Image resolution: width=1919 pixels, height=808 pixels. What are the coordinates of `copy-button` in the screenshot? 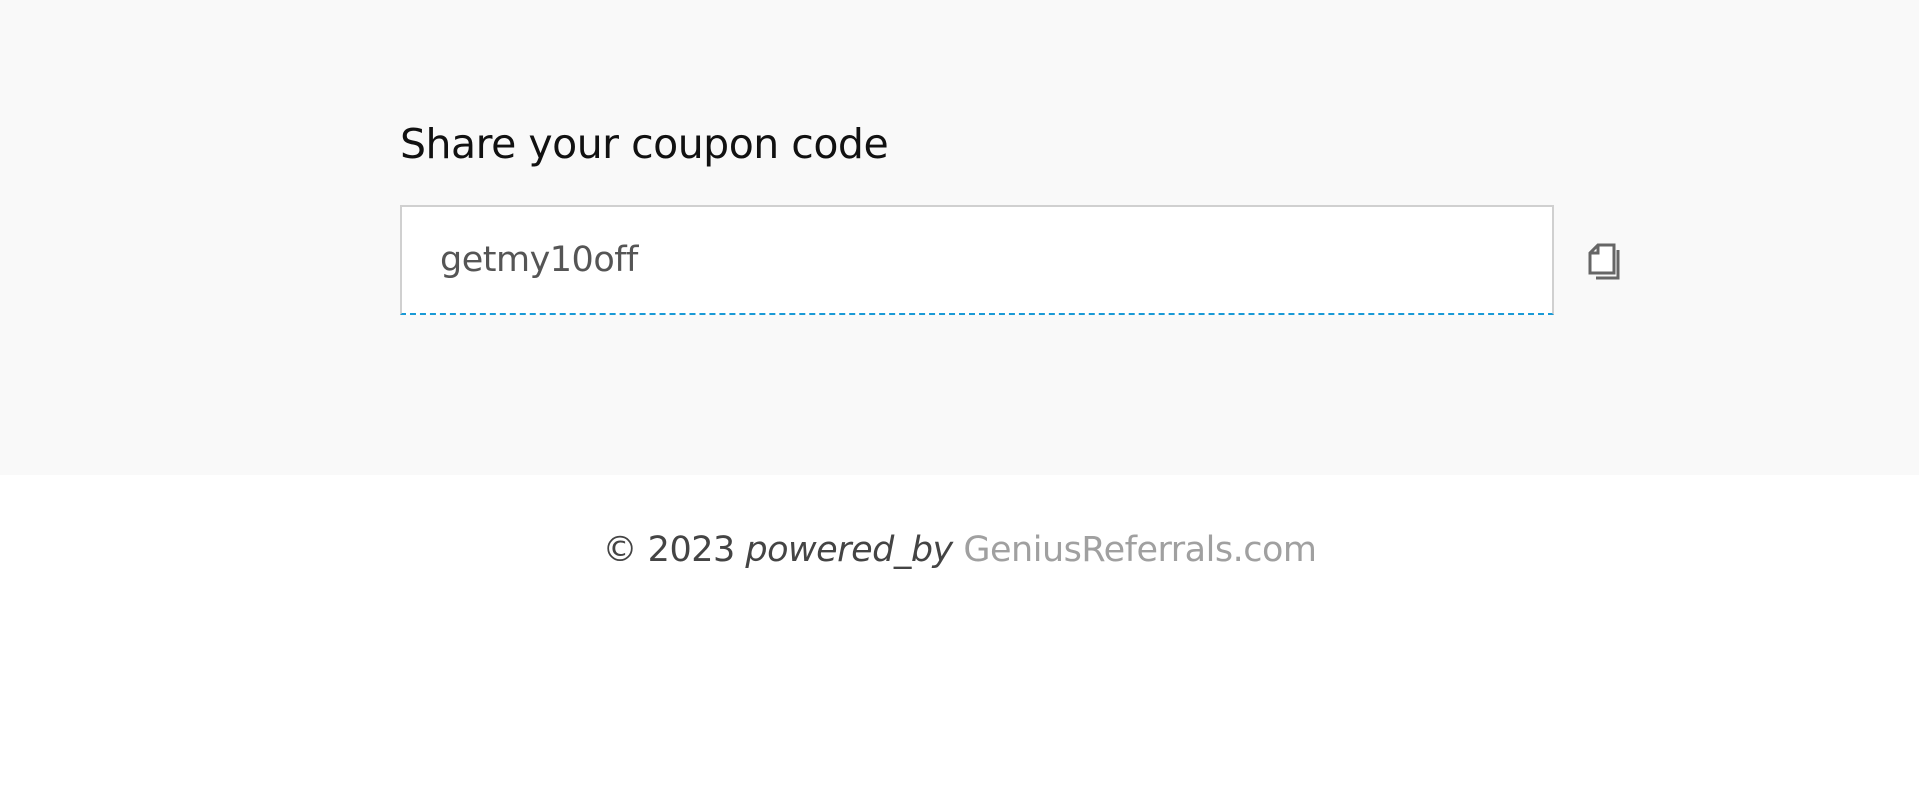 It's located at (1606, 261).